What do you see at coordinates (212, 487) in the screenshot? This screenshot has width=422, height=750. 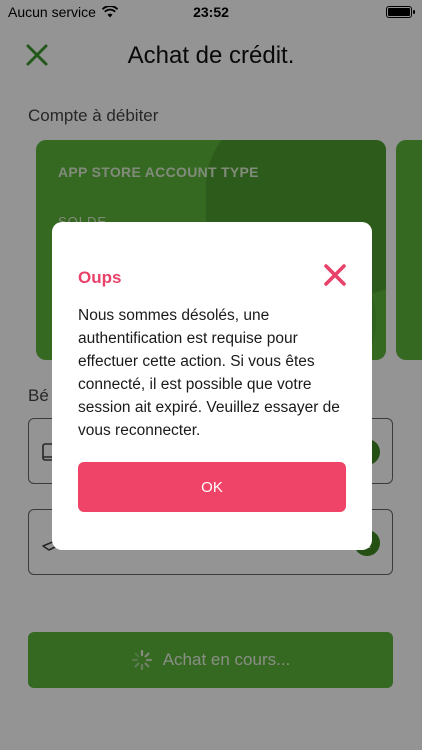 I see `ok-button: OK` at bounding box center [212, 487].